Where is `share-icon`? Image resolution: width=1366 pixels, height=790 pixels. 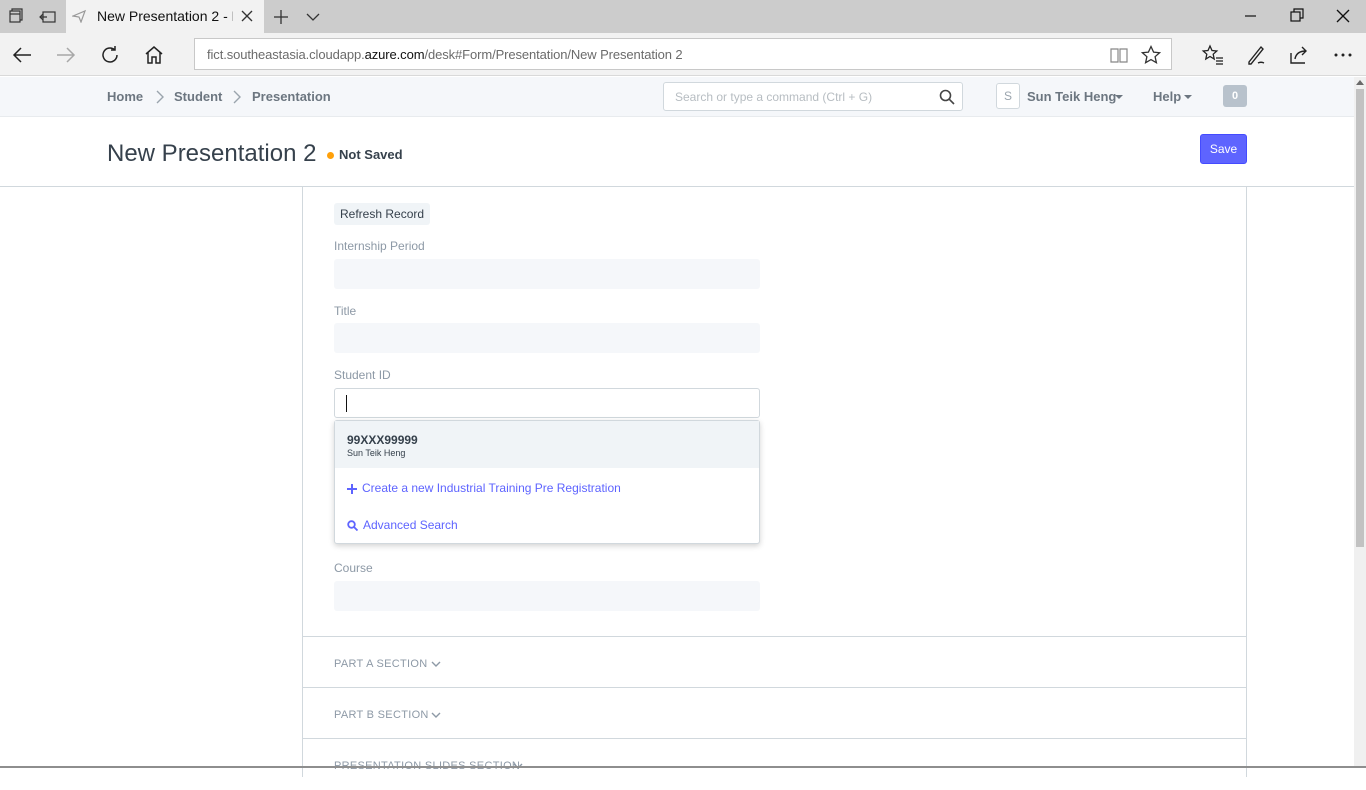
share-icon is located at coordinates (1299, 55).